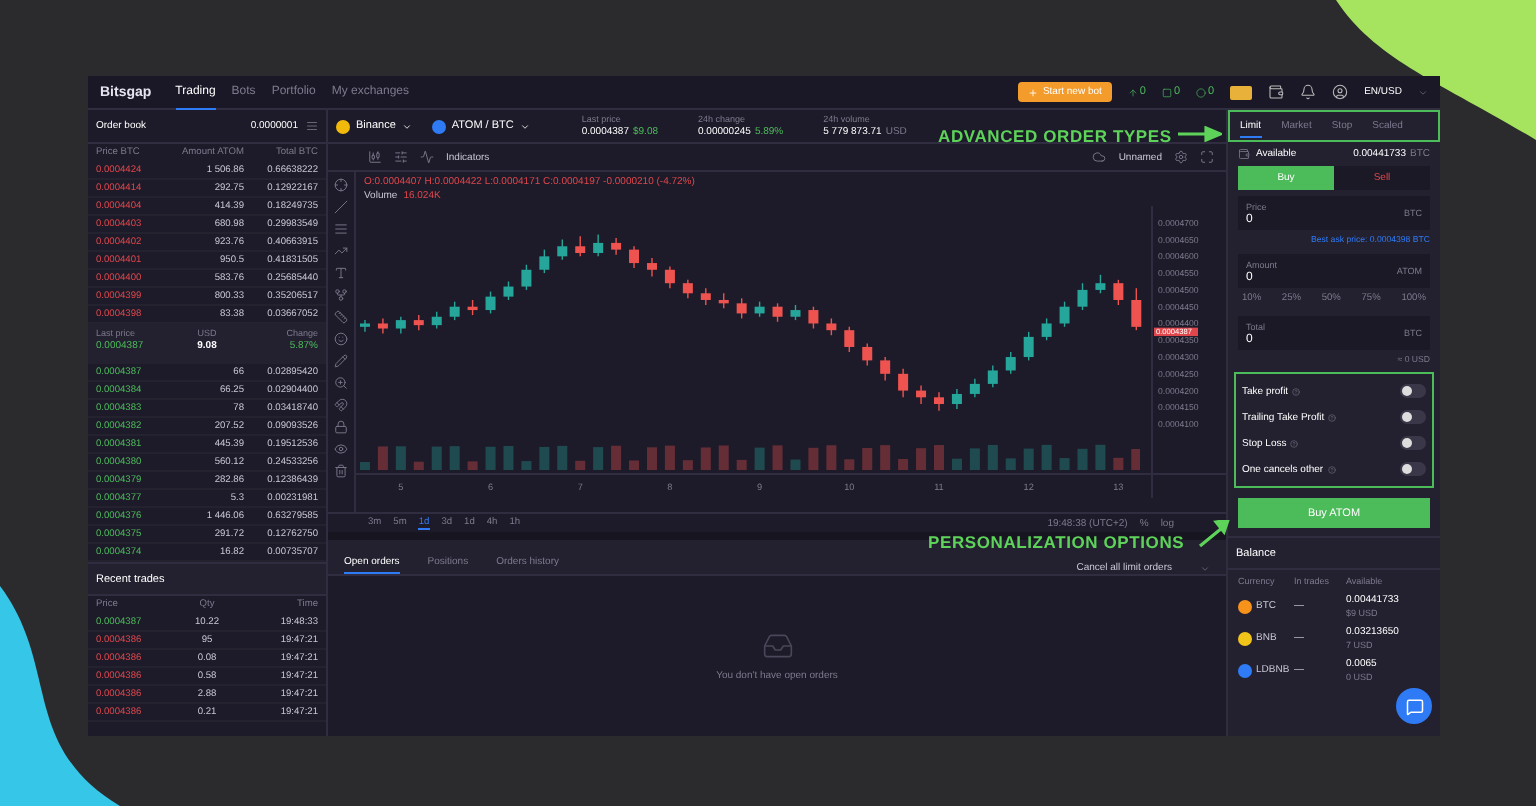 The height and width of the screenshot is (806, 1536). I want to click on pencil-icon, so click(341, 361).